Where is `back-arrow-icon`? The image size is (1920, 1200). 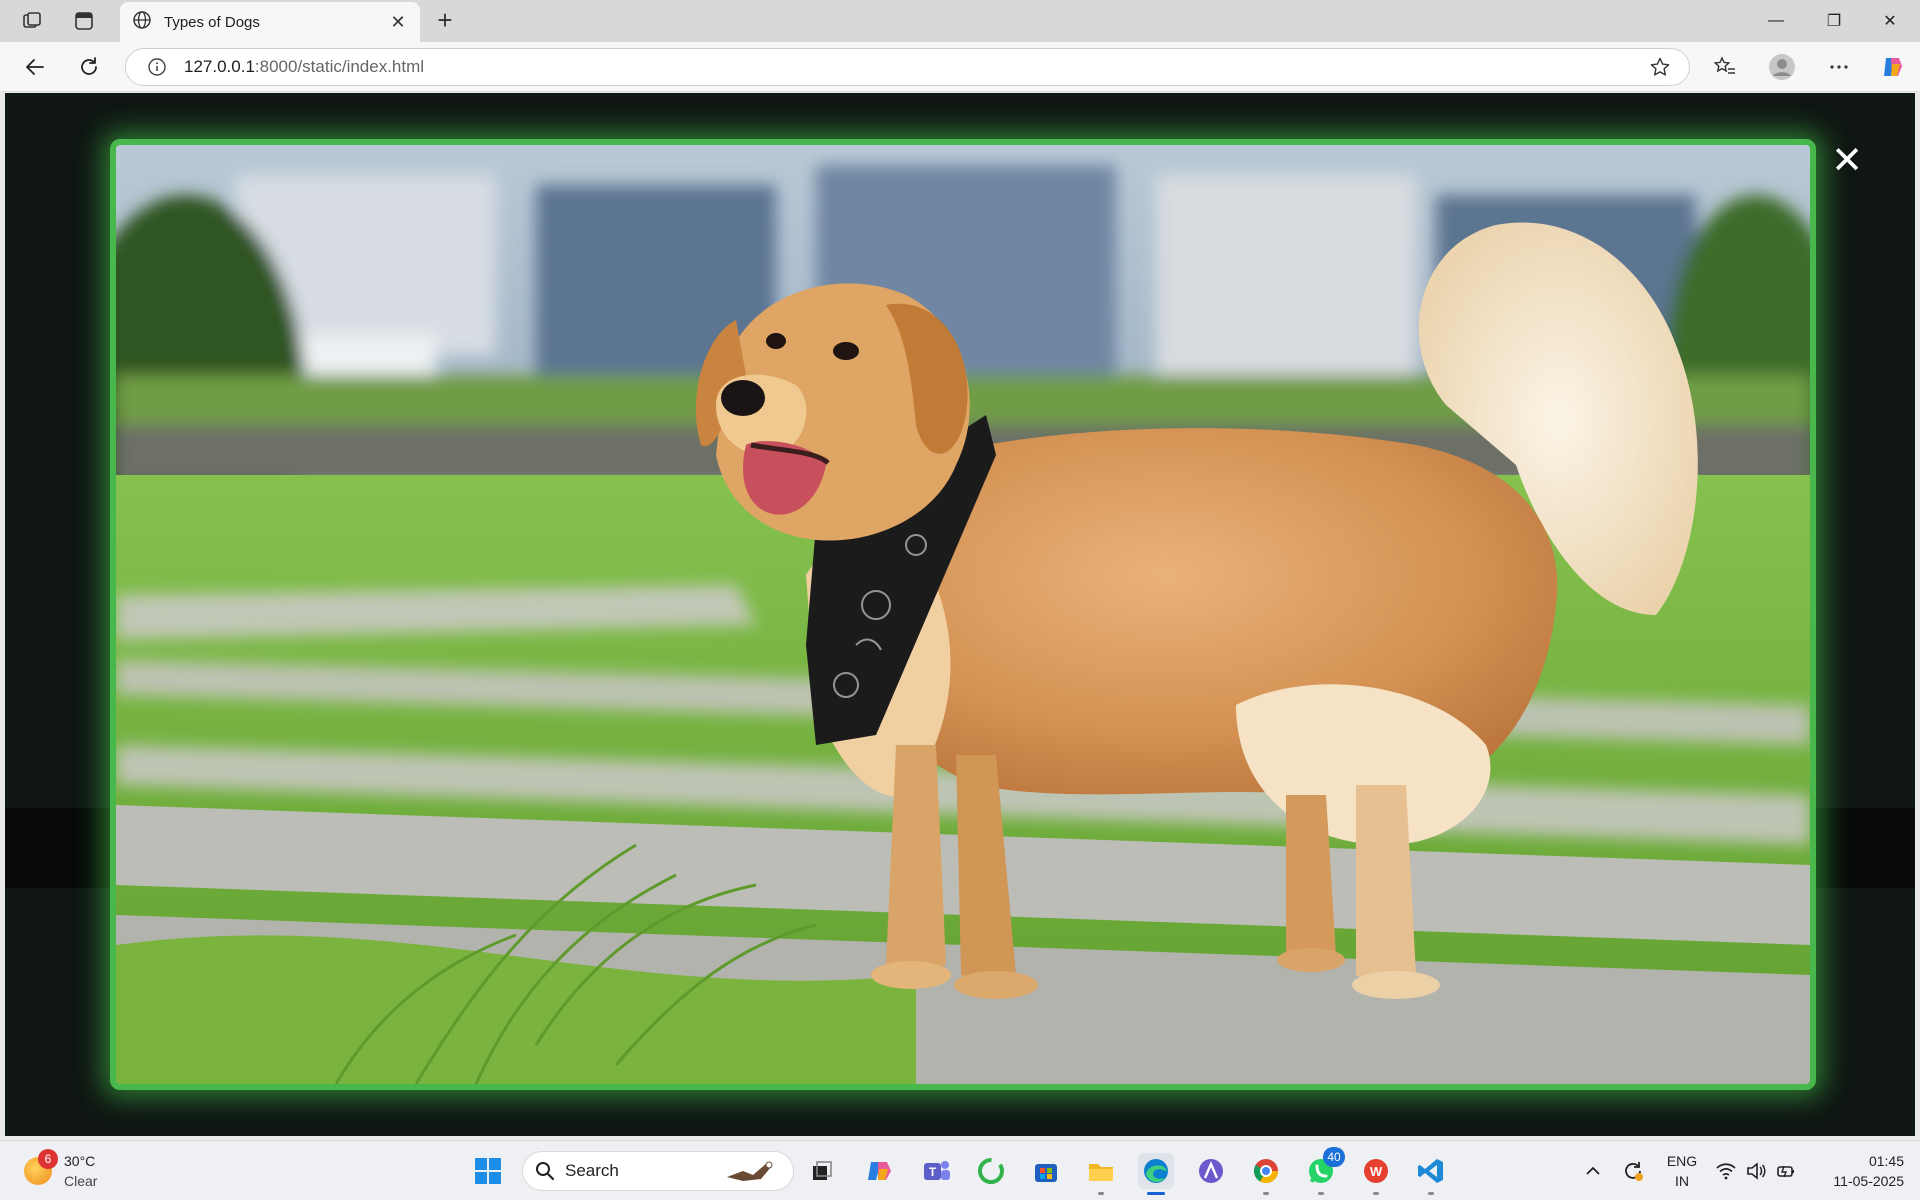
back-arrow-icon is located at coordinates (35, 67).